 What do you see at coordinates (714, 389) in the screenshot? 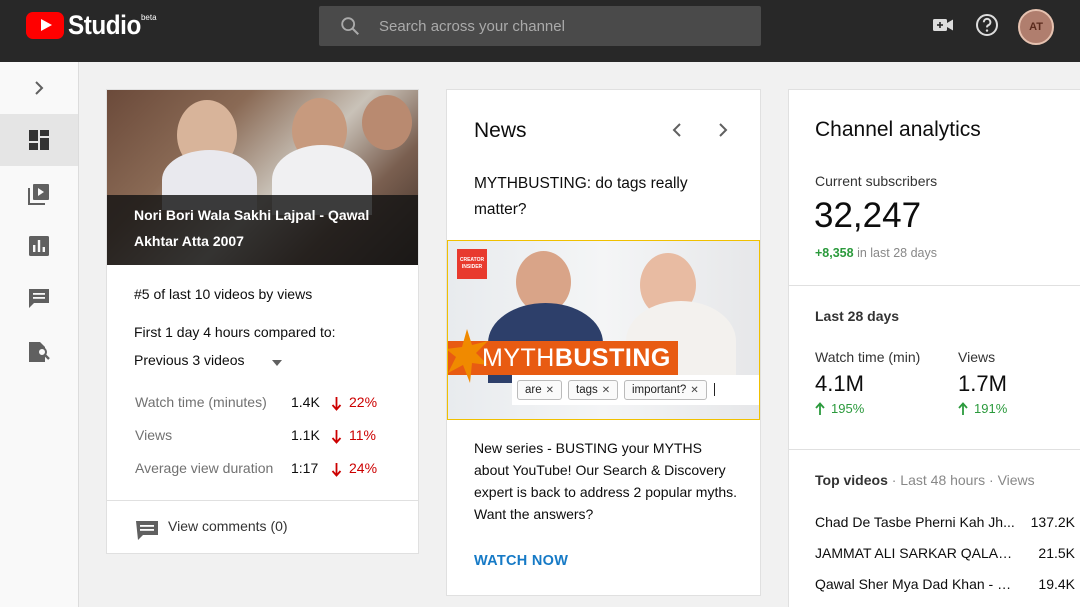
I see `text-cursor` at bounding box center [714, 389].